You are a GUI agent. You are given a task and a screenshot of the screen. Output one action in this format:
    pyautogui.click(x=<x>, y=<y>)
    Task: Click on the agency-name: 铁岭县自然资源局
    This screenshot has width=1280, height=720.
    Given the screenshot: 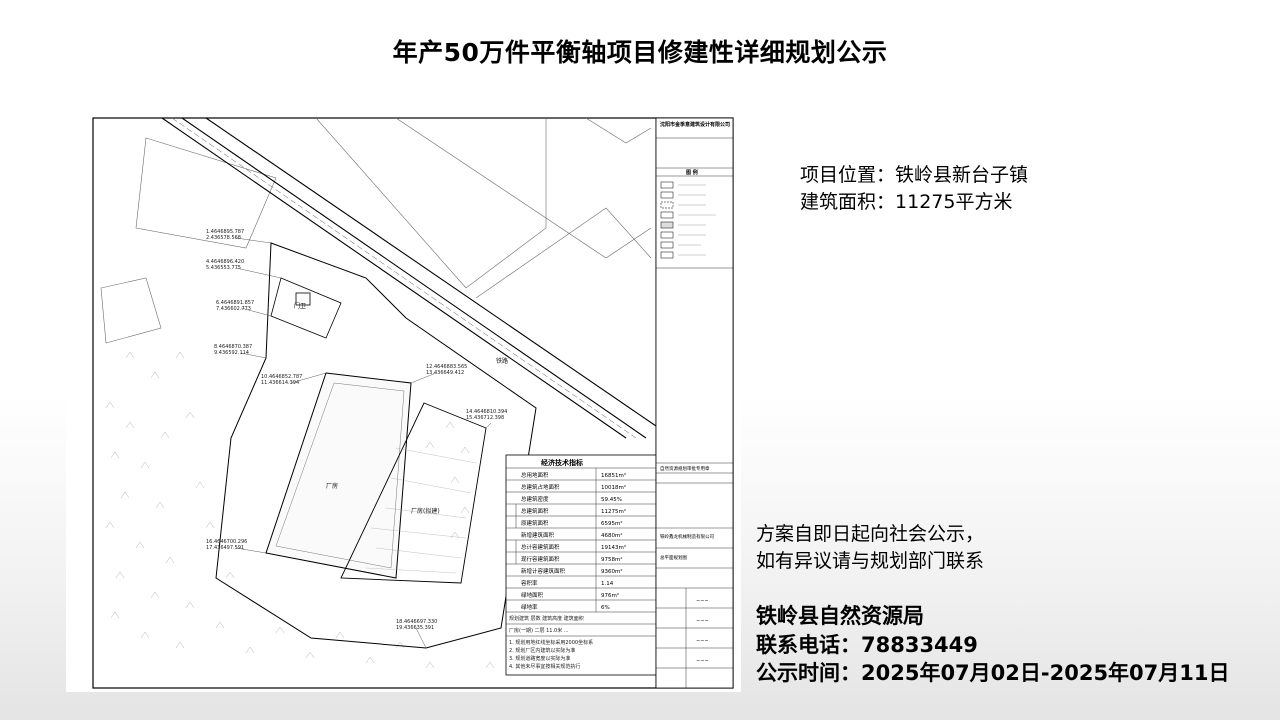 What is the action you would take?
    pyautogui.click(x=840, y=616)
    